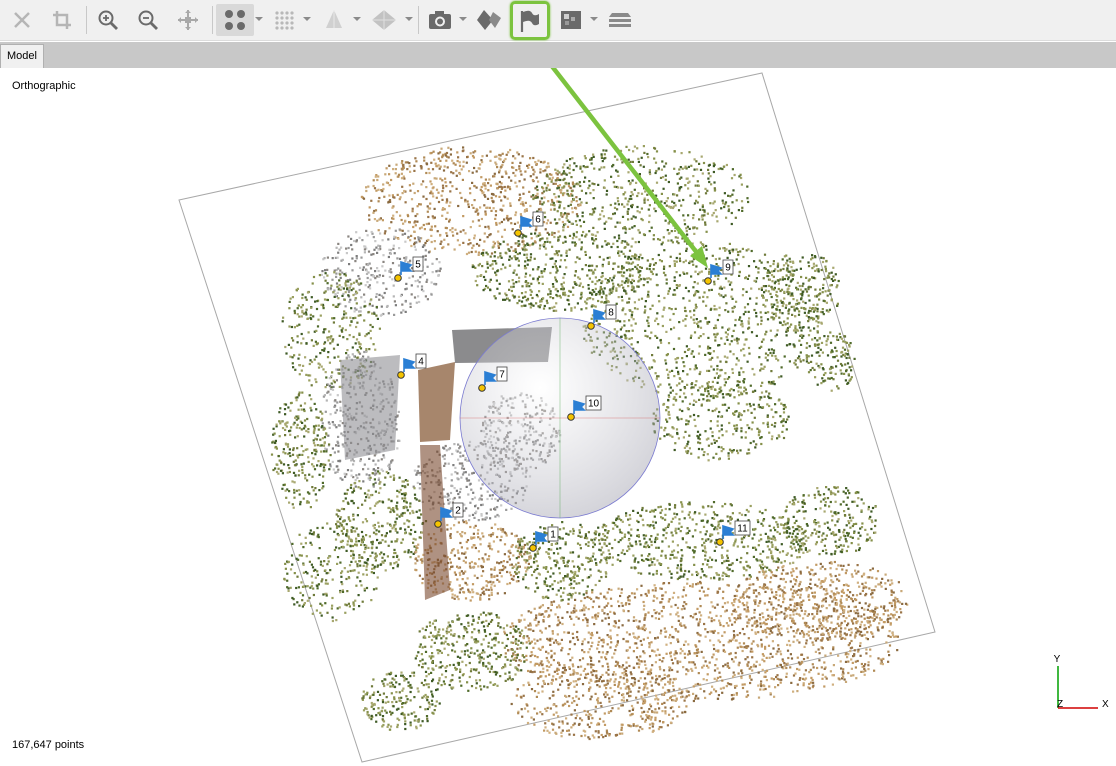  Describe the element at coordinates (1081, 682) in the screenshot. I see `axis-gizmo: Y Z X` at that location.